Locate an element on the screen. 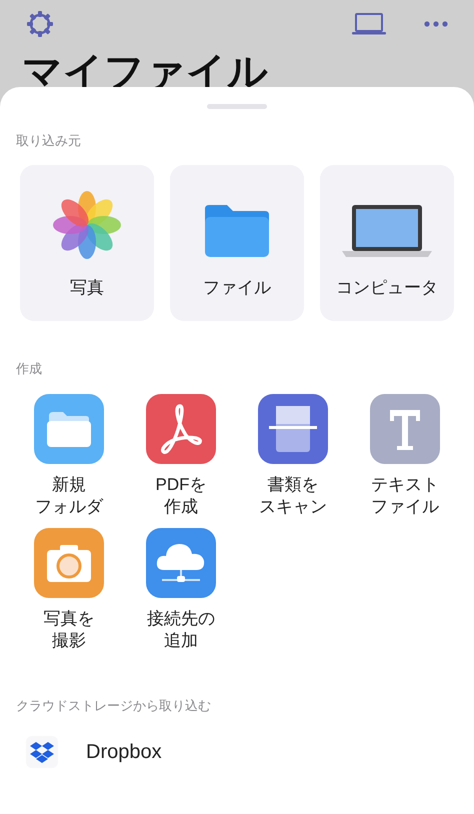 The image size is (474, 814). create-action: 接続先の 追加 is located at coordinates (181, 590).